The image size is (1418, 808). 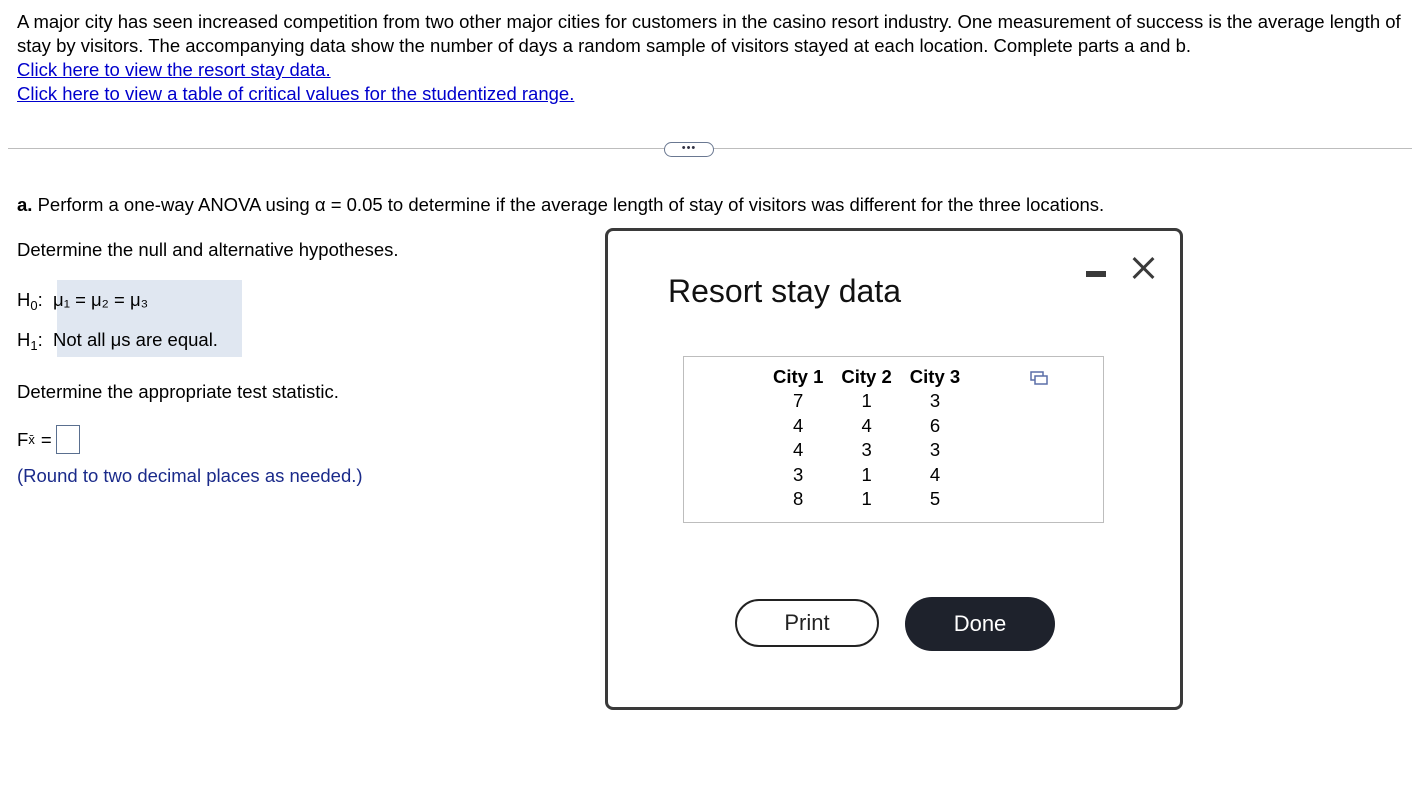 I want to click on alternative-hypothesis: H1: Not all μs are equal., so click(x=117, y=341).